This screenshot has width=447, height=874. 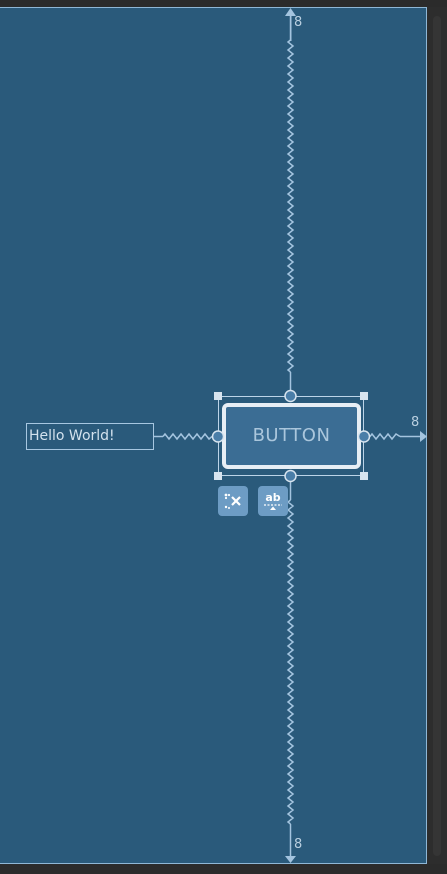 I want to click on svg-text: ab, so click(x=272, y=497).